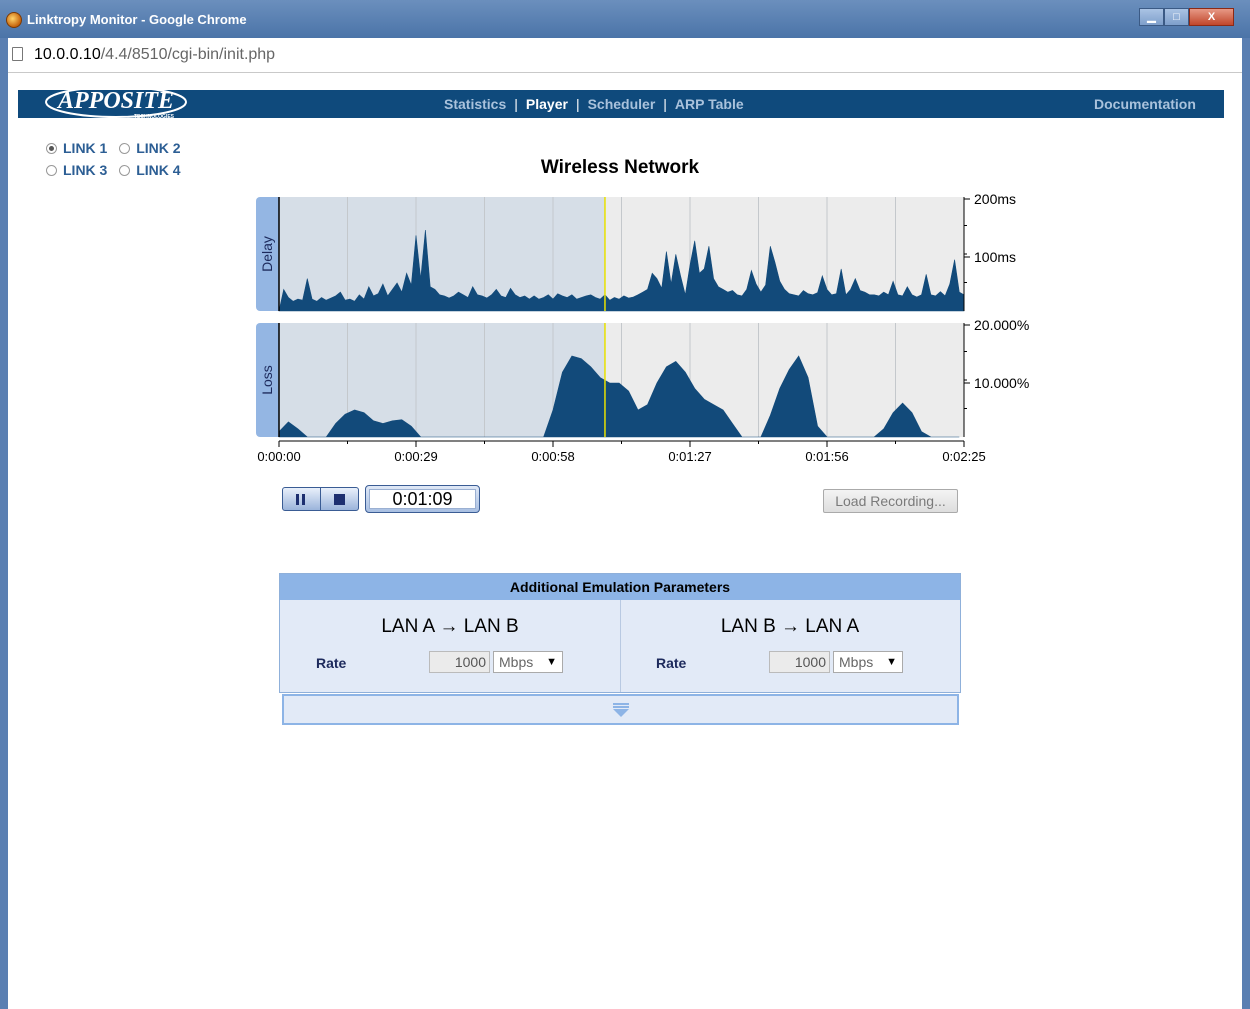 The height and width of the screenshot is (1009, 1250). I want to click on logo-text: APPOSITE, so click(115, 101).